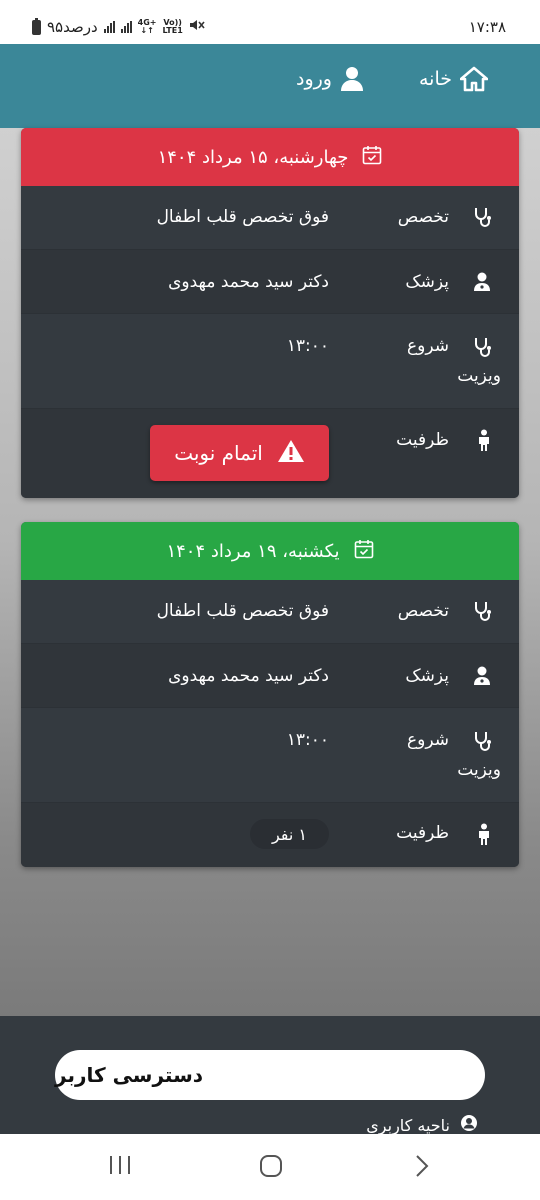  What do you see at coordinates (352, 79) in the screenshot?
I see `user-icon` at bounding box center [352, 79].